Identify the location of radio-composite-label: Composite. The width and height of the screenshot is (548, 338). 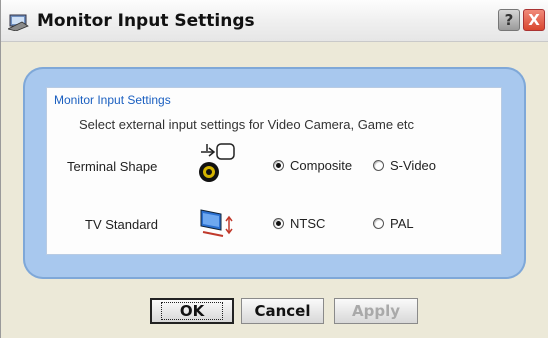
(321, 165).